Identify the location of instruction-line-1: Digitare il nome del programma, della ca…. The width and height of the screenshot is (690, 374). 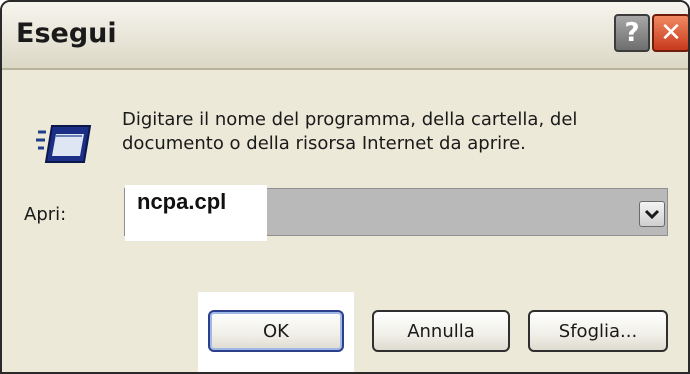
(350, 119).